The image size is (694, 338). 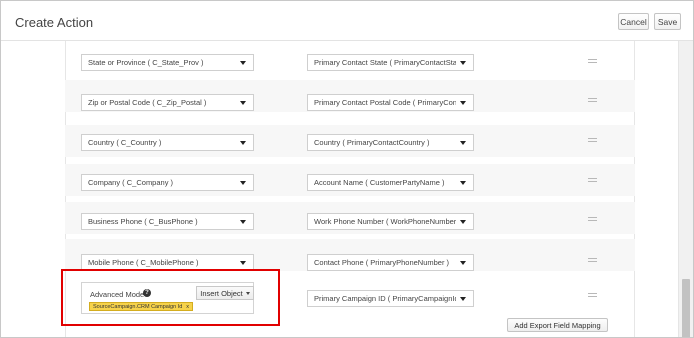 What do you see at coordinates (379, 182) in the screenshot?
I see `target-field-value: Account Name ( CustomerPartyName )` at bounding box center [379, 182].